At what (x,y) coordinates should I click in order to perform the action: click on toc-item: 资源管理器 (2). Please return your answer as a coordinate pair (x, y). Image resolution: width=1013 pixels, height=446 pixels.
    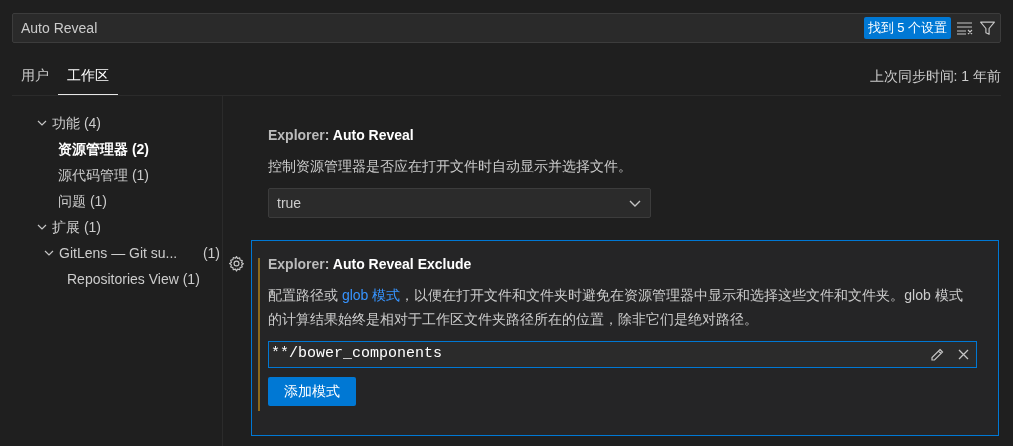
    Looking at the image, I should click on (96, 149).